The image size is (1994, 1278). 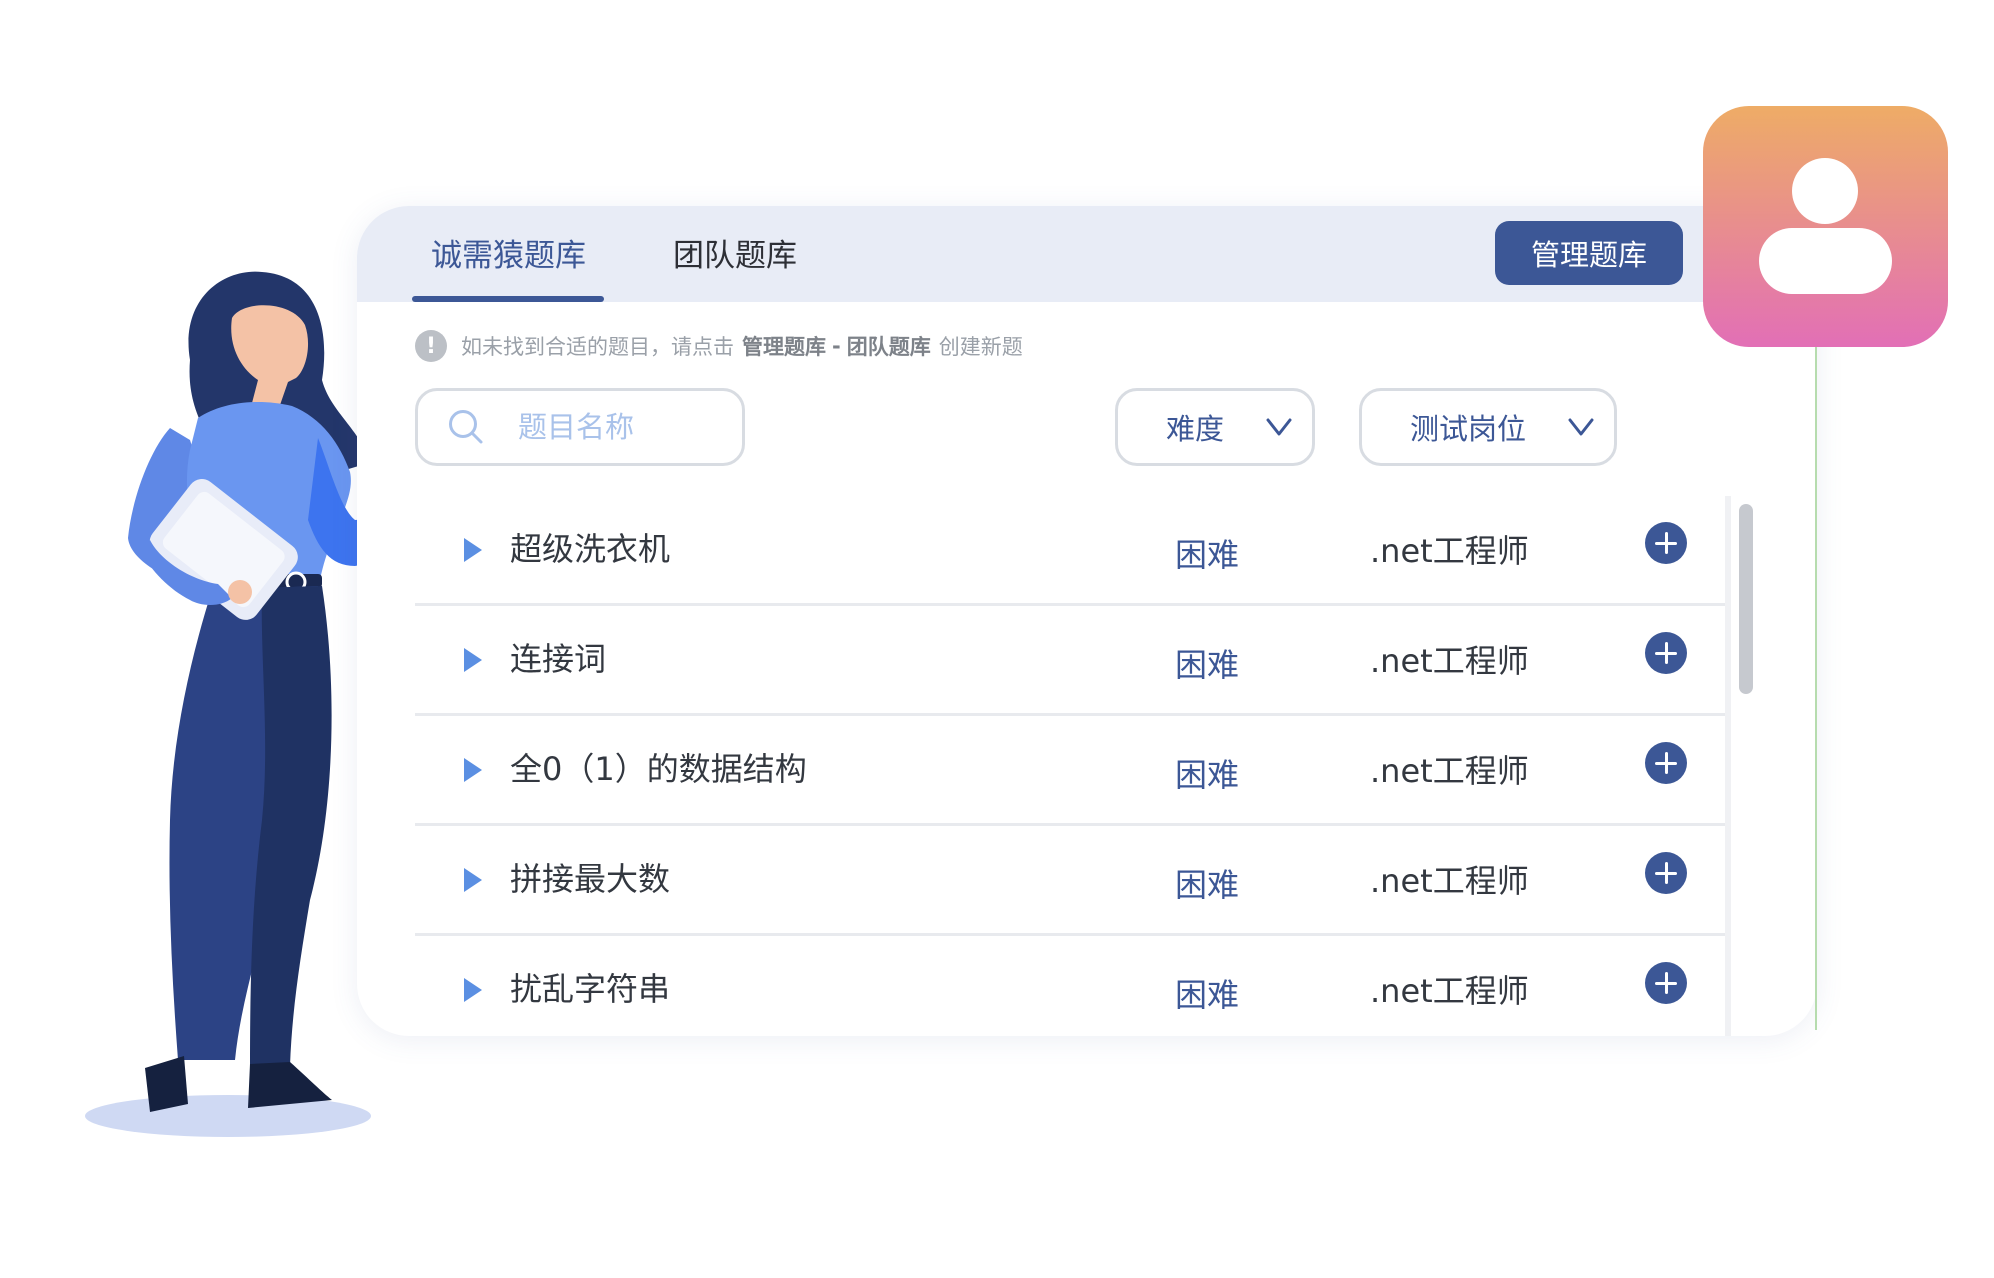 What do you see at coordinates (508, 252) in the screenshot?
I see `tab-chengxuyuan-bank: 诚需猿题库` at bounding box center [508, 252].